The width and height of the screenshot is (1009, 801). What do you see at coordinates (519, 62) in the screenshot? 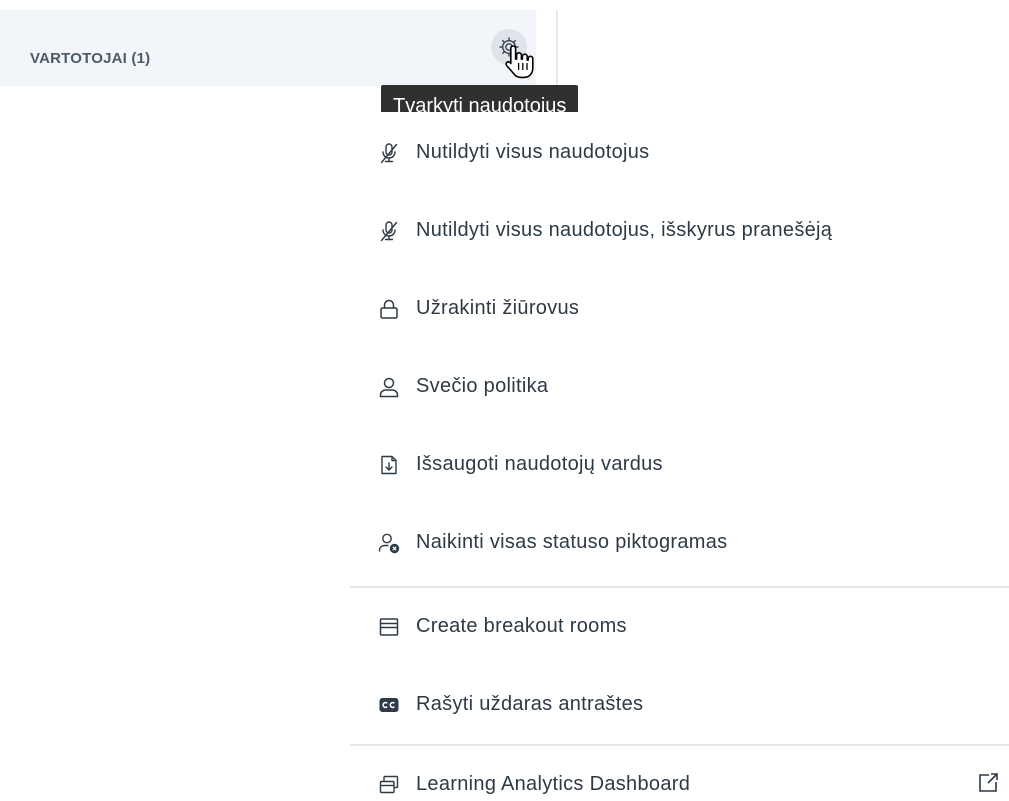
I see `hand-cursor-icon` at bounding box center [519, 62].